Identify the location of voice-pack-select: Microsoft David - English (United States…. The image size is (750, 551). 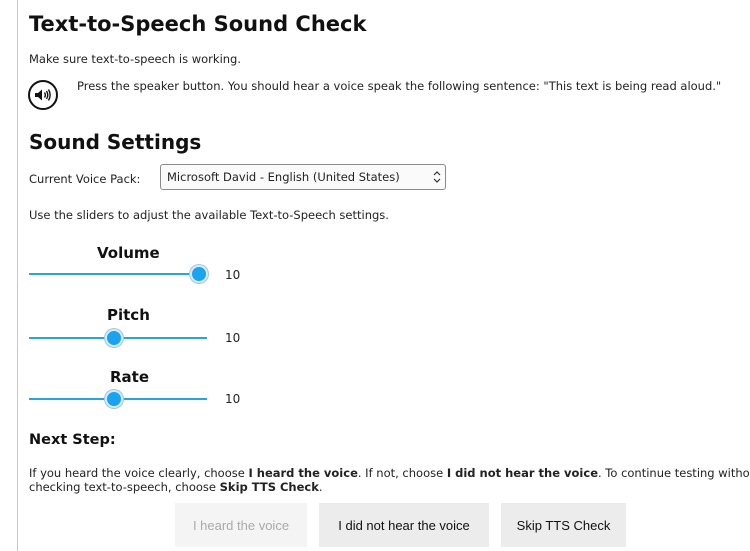
(303, 177).